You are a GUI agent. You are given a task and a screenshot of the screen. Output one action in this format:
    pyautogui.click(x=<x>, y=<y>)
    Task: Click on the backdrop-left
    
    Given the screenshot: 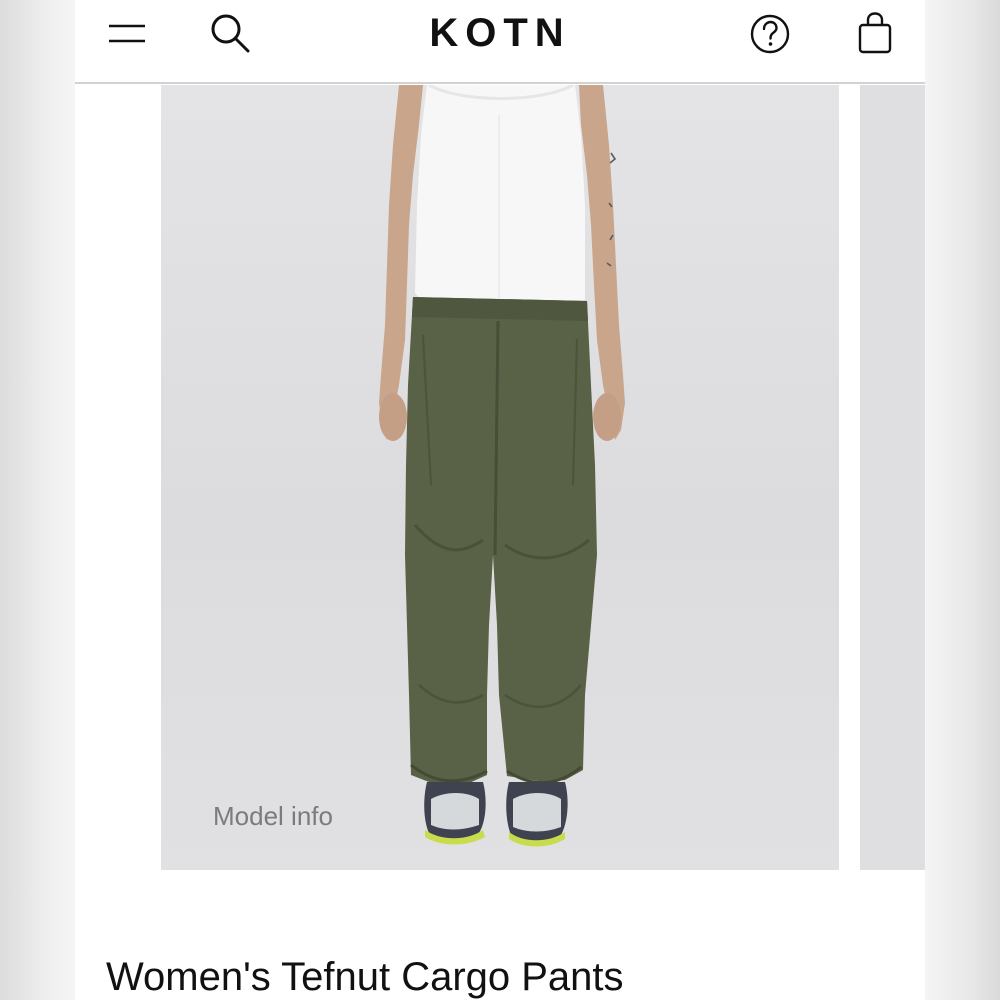 What is the action you would take?
    pyautogui.click(x=37, y=500)
    